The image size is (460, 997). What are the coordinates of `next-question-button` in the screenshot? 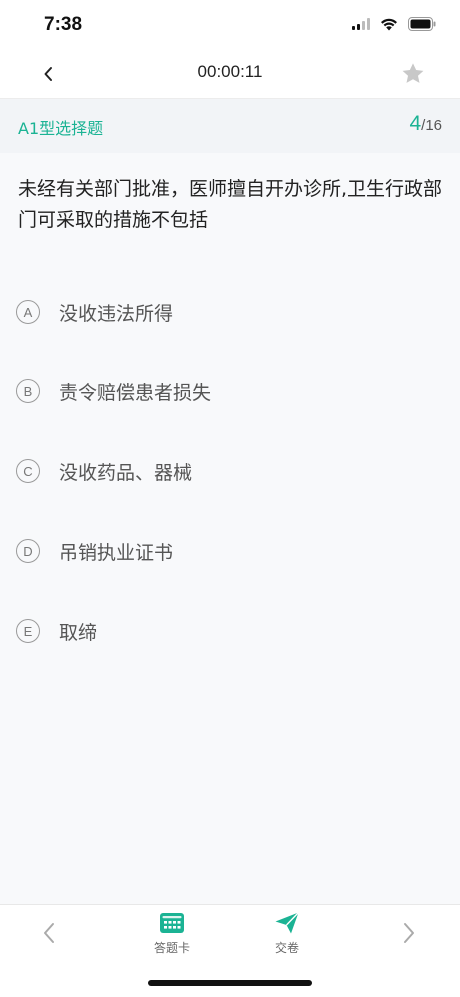 It's located at (408, 933).